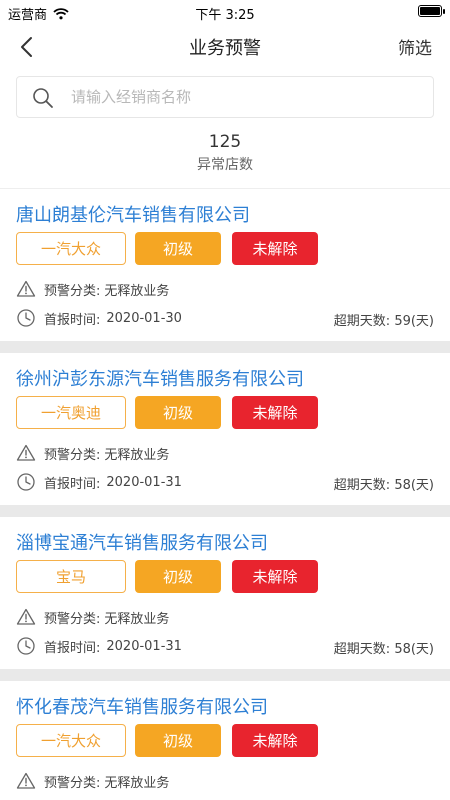 Image resolution: width=450 pixels, height=800 pixels. What do you see at coordinates (225, 142) in the screenshot?
I see `abnormal-count: 125` at bounding box center [225, 142].